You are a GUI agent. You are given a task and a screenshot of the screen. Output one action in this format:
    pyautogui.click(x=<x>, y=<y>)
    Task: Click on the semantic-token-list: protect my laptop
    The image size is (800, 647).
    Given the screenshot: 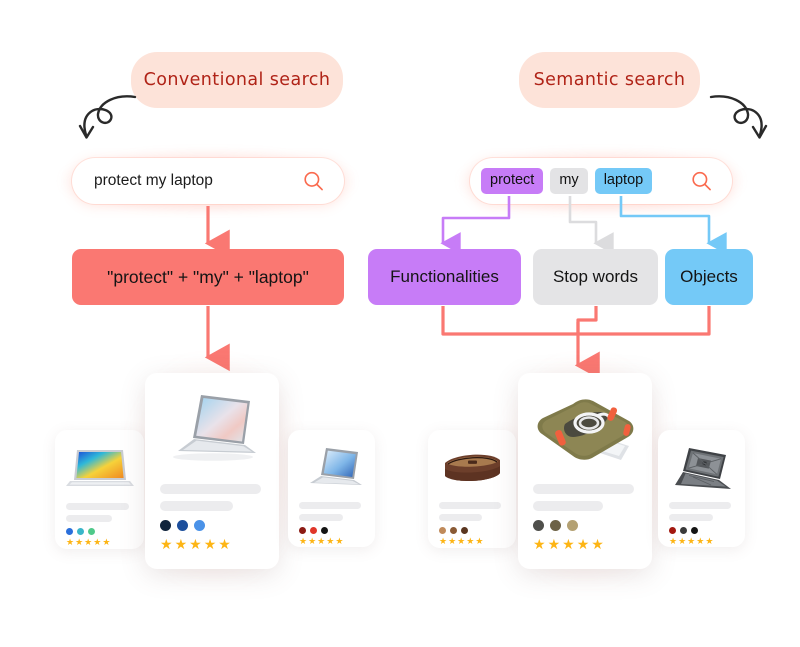 What is the action you would take?
    pyautogui.click(x=567, y=181)
    